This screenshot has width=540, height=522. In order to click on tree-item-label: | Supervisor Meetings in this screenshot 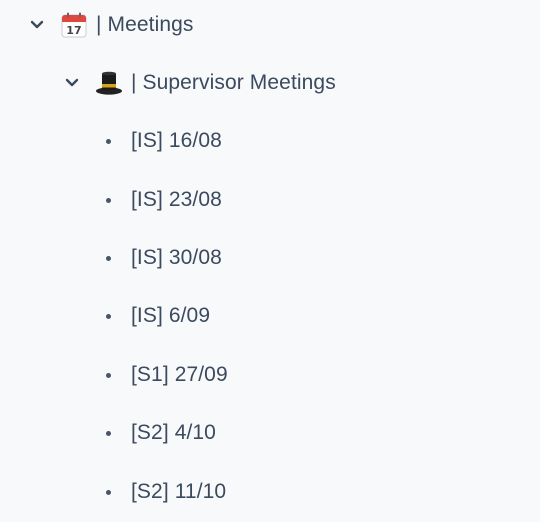, I will do `click(233, 82)`.